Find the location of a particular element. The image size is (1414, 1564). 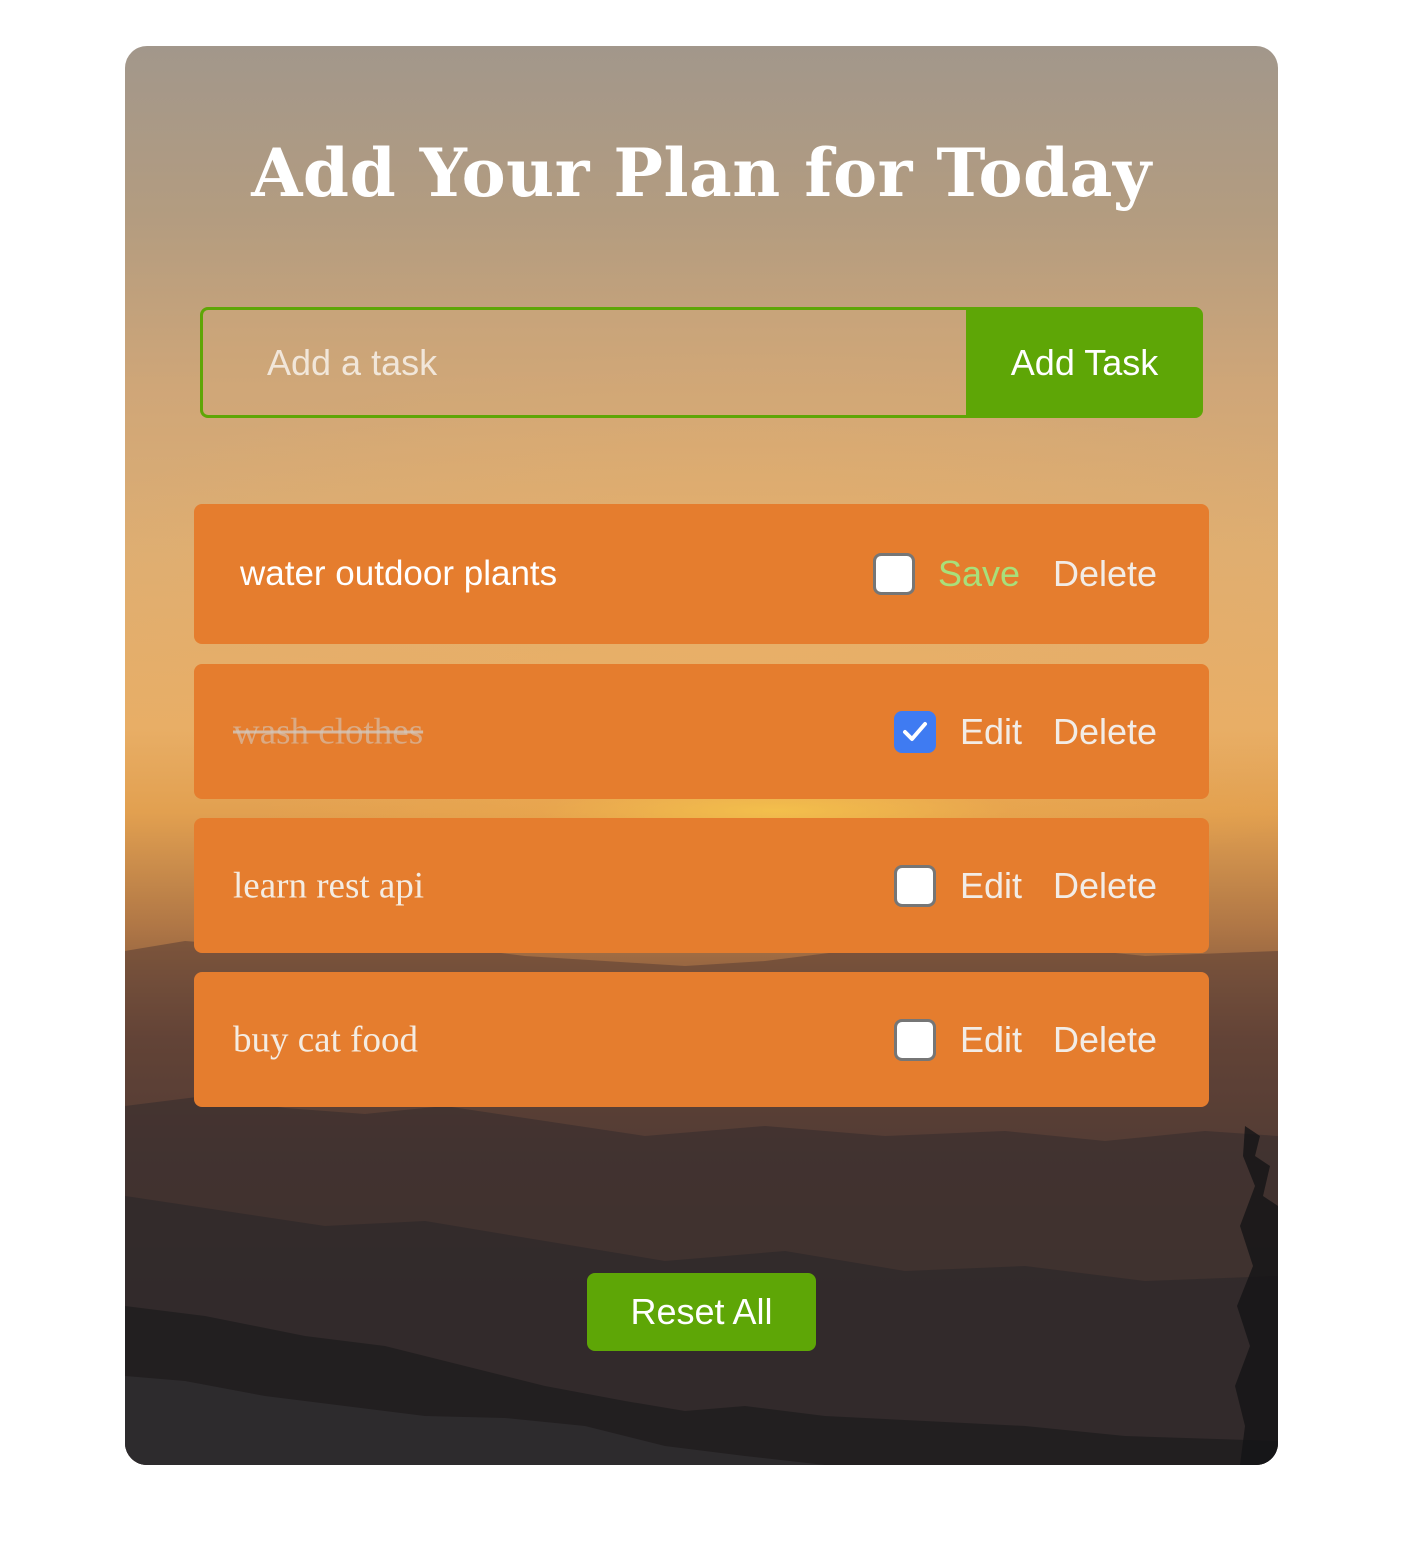

task-item: water outdoor plants Save Delete is located at coordinates (701, 574).